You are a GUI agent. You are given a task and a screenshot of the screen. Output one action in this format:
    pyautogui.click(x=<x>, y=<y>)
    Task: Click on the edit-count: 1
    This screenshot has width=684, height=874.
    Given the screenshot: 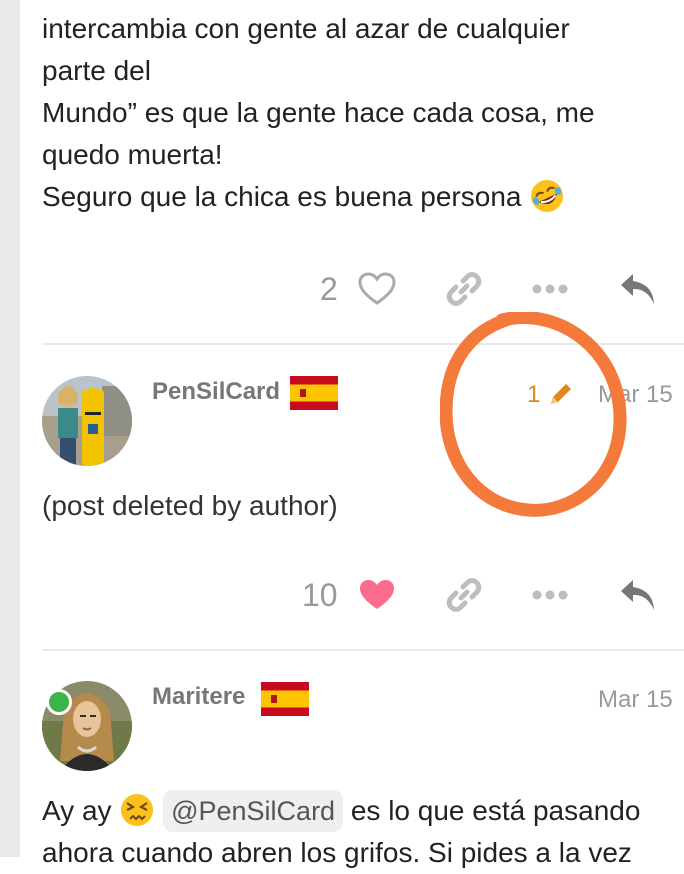 What is the action you would take?
    pyautogui.click(x=533, y=395)
    